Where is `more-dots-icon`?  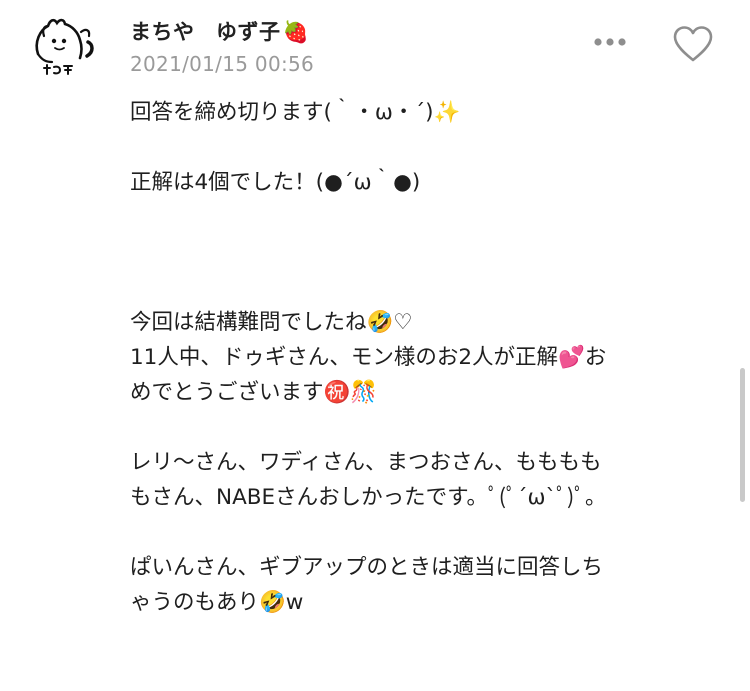
more-dots-icon is located at coordinates (610, 42).